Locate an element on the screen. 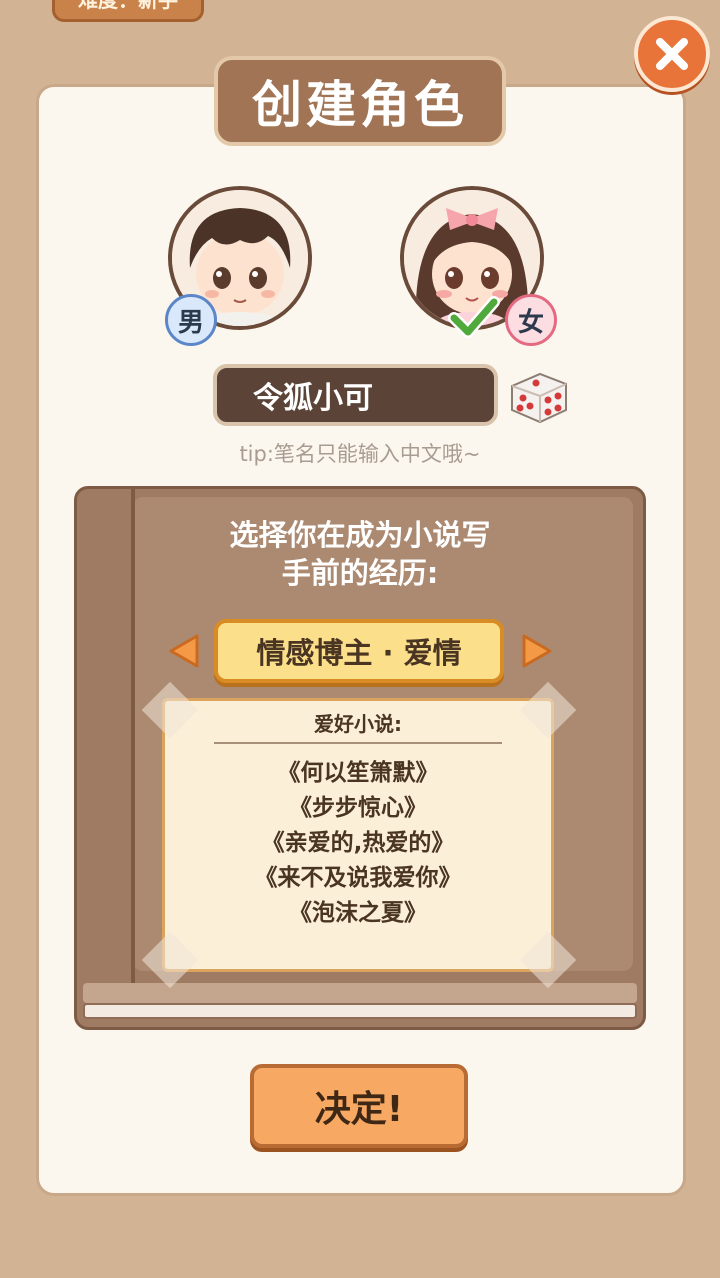 The height and width of the screenshot is (1278, 720). experience-prompt: 选择你在成为小说写 手前的经历: is located at coordinates (360, 554).